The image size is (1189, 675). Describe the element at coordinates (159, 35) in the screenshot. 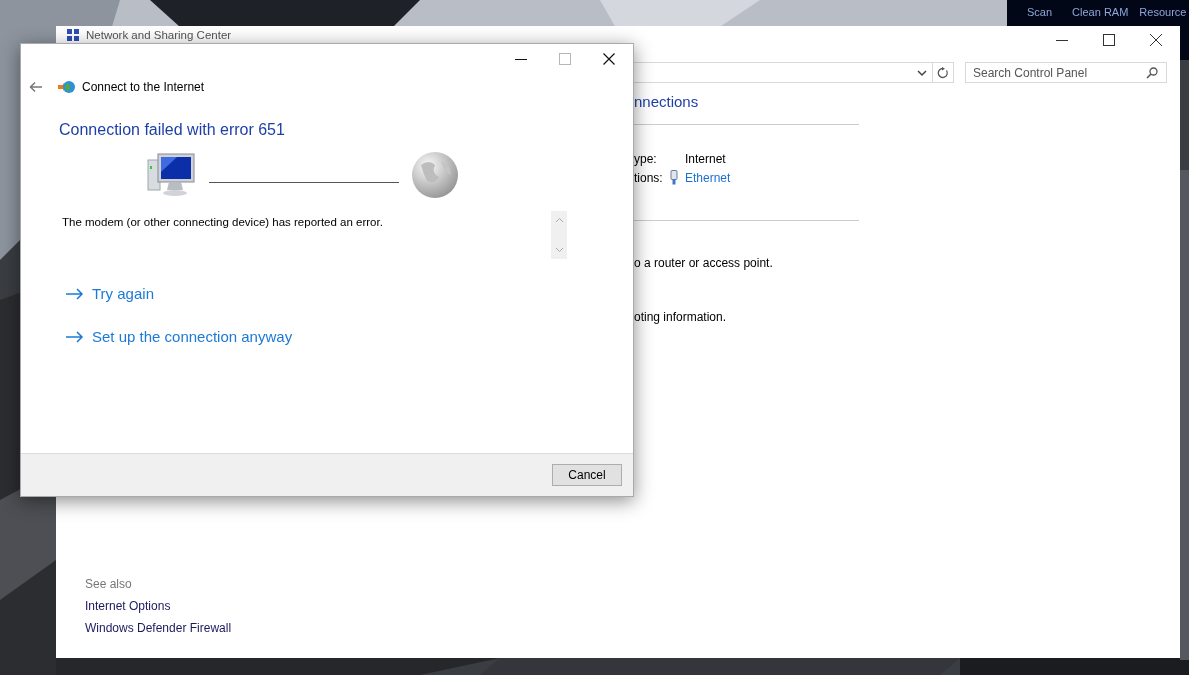

I see `window-title: Network and Sharing Center` at that location.